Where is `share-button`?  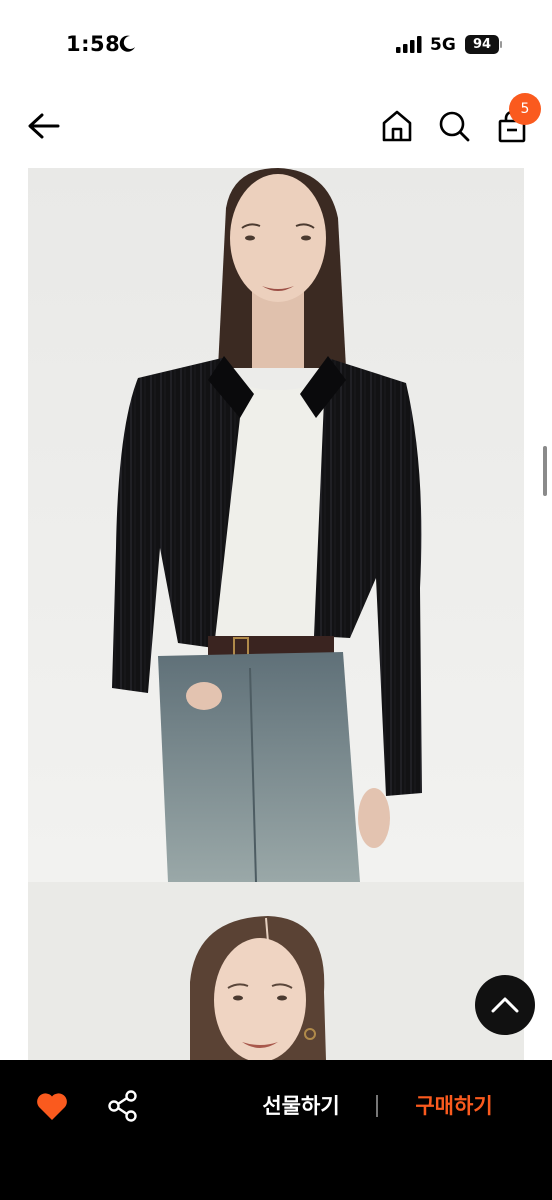 share-button is located at coordinates (123, 1106).